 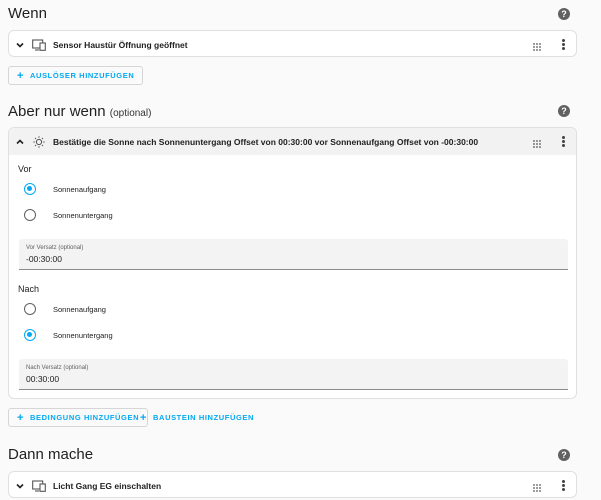 I want to click on before-offset-value: -00:30:00, so click(x=44, y=259).